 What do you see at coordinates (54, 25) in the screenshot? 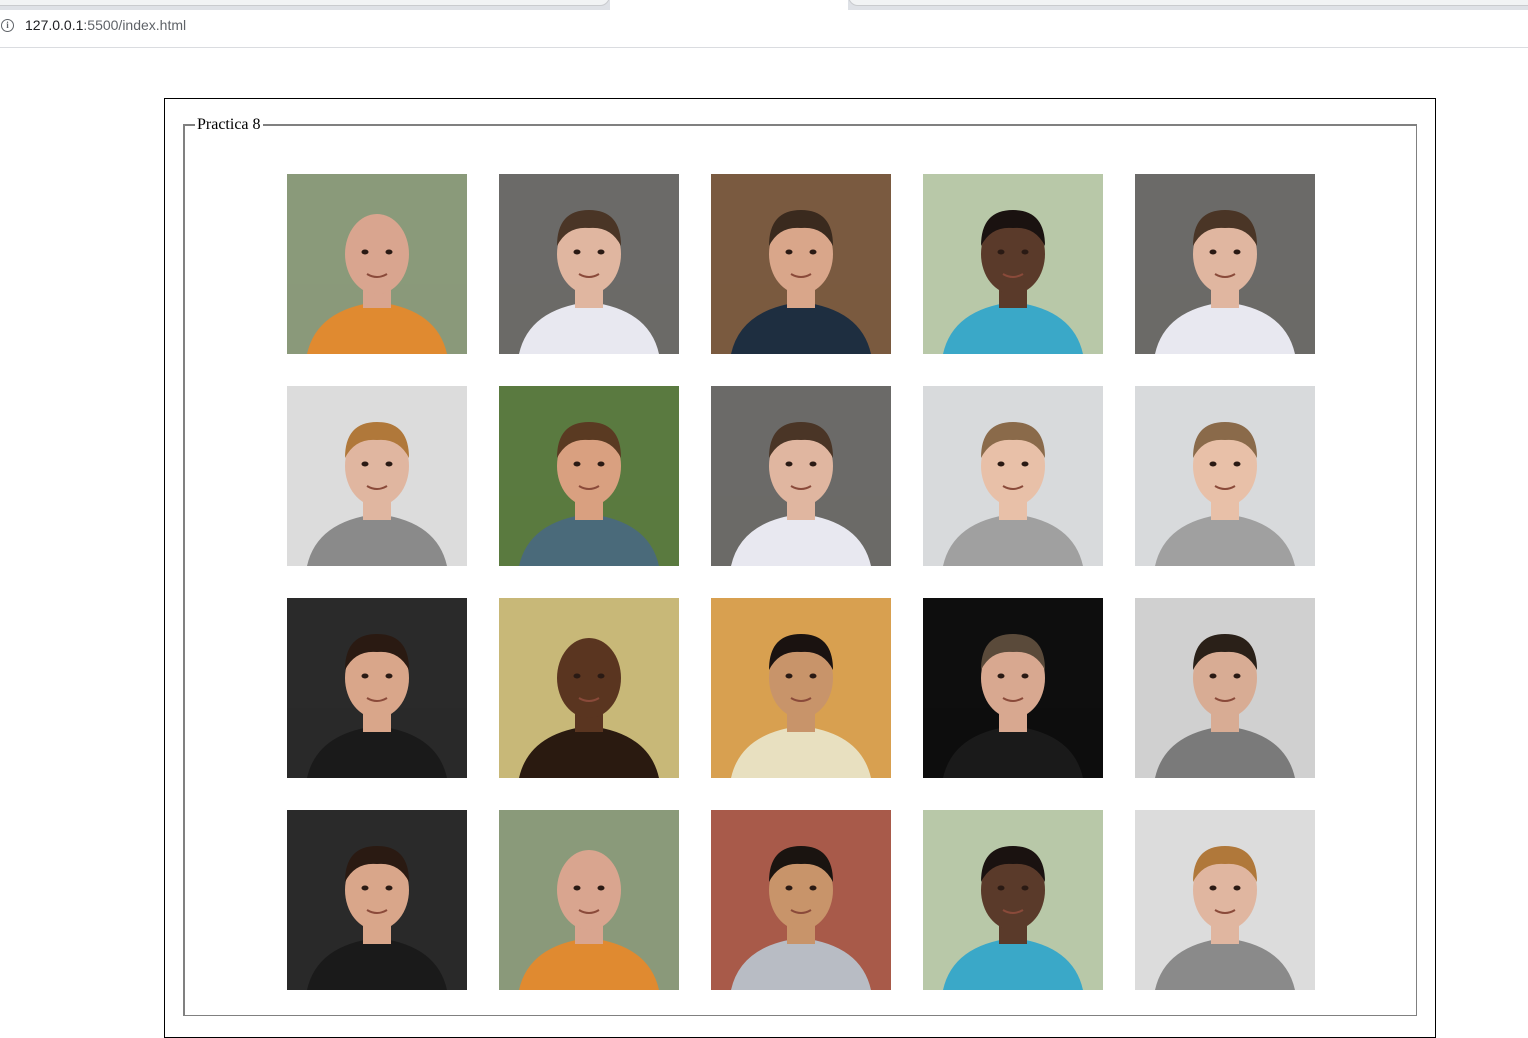
I see `url-host: 127.0.0.1` at bounding box center [54, 25].